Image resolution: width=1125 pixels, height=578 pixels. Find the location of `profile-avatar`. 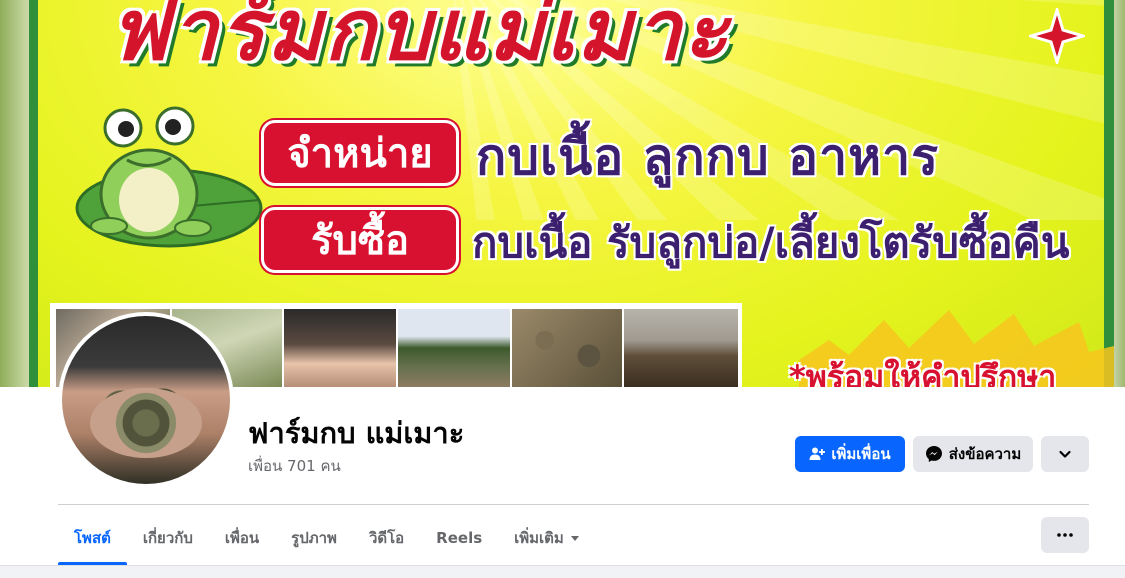

profile-avatar is located at coordinates (146, 400).